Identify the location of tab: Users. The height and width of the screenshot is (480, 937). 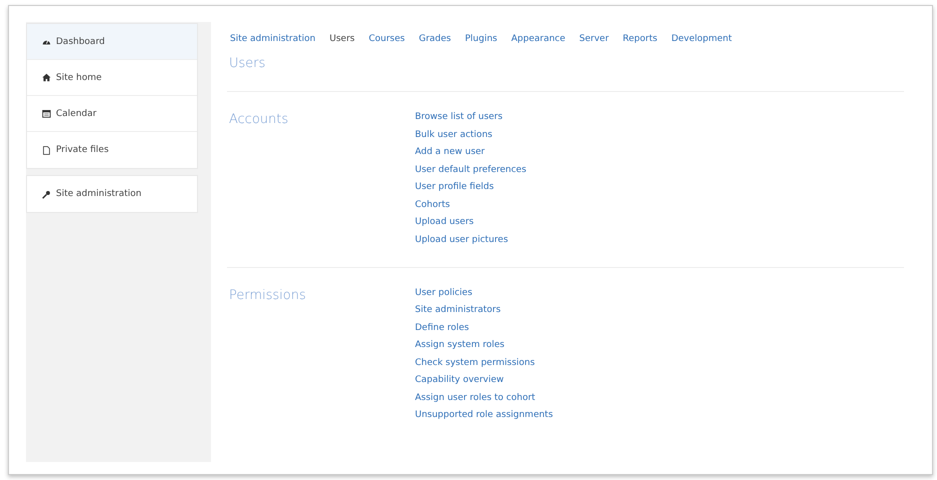
(342, 39).